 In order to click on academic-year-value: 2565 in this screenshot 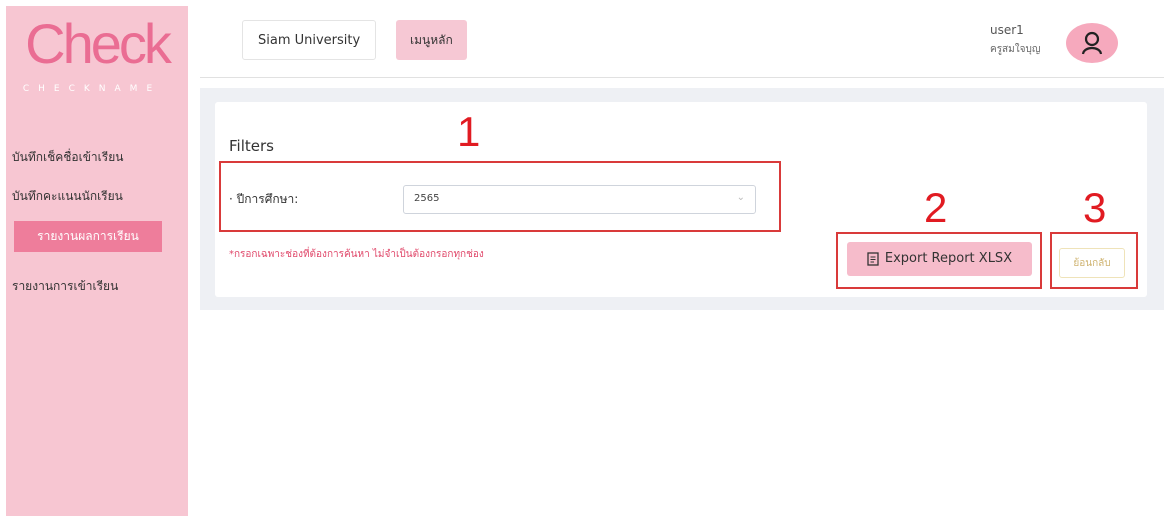, I will do `click(427, 198)`.